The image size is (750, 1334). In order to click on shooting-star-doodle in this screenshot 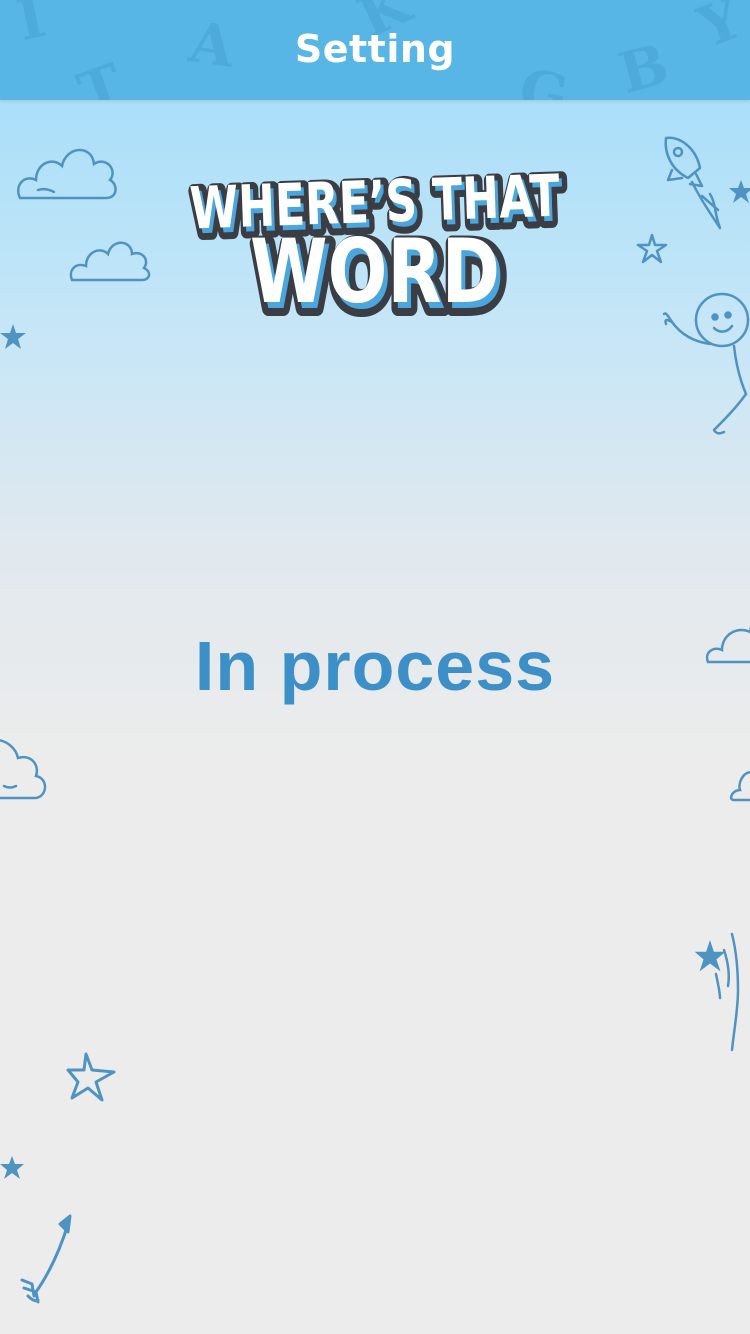, I will do `click(722, 995)`.